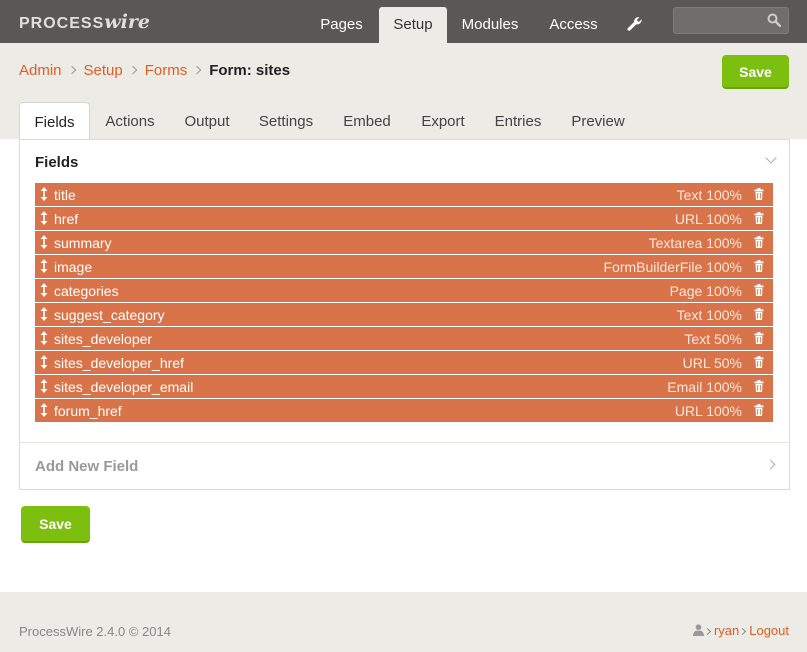 This screenshot has width=807, height=652. What do you see at coordinates (103, 70) in the screenshot?
I see `breadcrumb-setup: Setup` at bounding box center [103, 70].